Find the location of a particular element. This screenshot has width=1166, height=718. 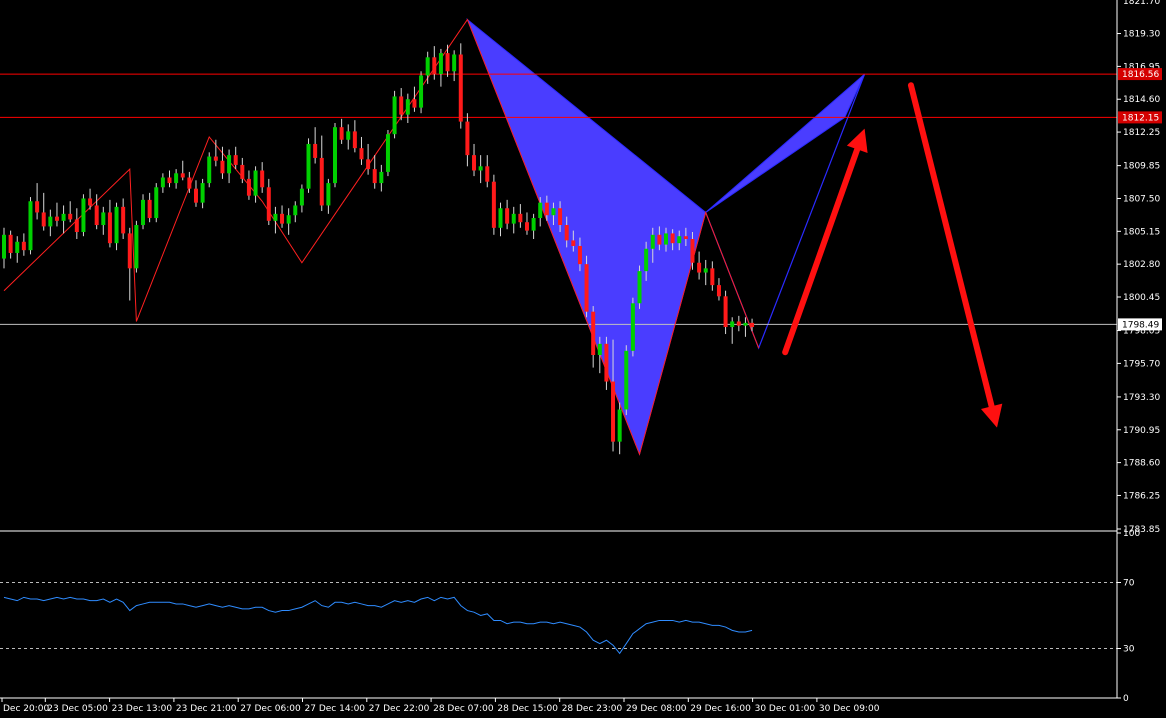

time-tick-label: 30 Dec 01:00 is located at coordinates (785, 709).